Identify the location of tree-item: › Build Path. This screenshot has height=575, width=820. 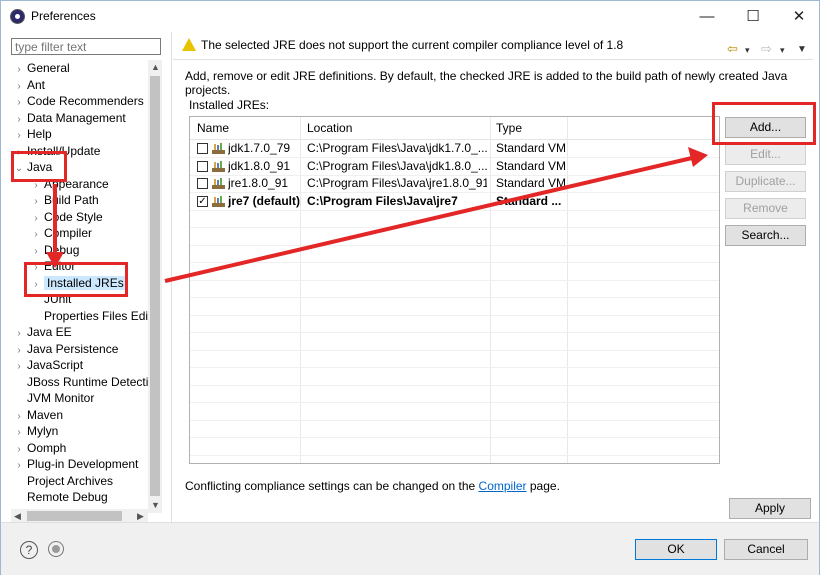
(63, 200).